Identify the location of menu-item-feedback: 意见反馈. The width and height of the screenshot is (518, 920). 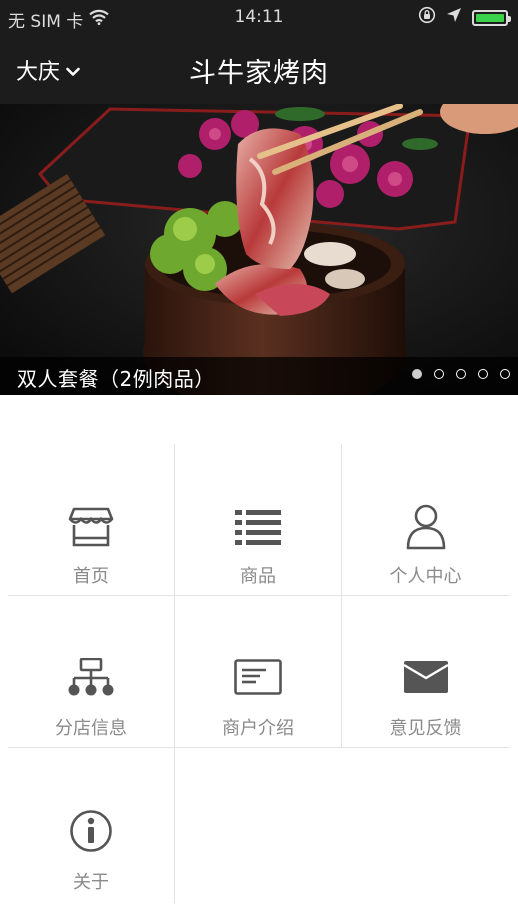
(425, 672).